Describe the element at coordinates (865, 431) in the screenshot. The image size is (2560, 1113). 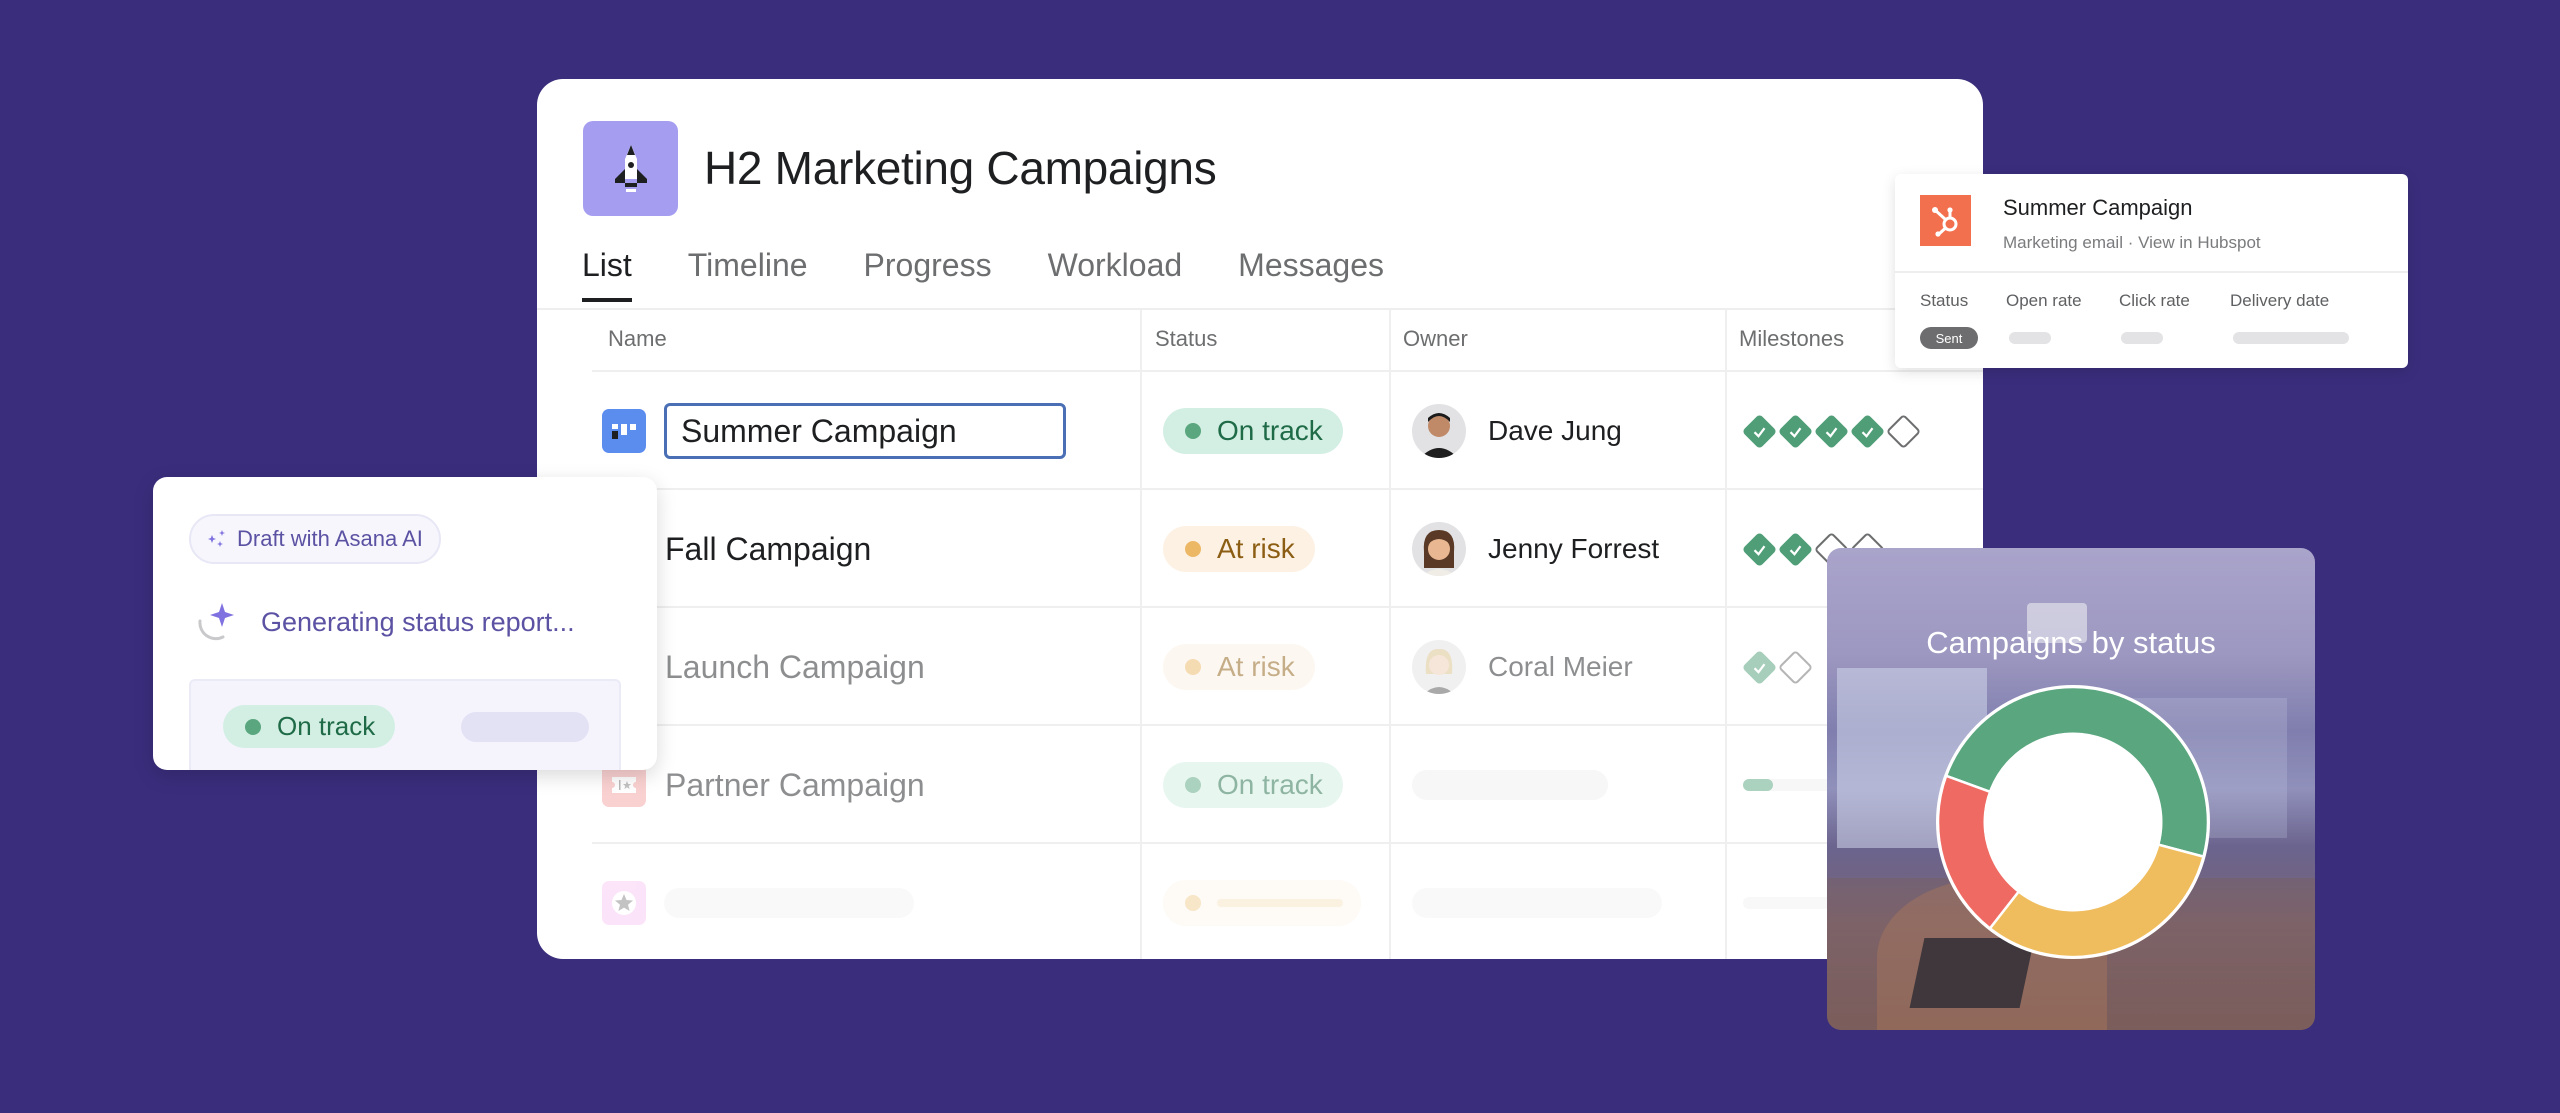
I see `task-name-input: Summer Campaign` at that location.